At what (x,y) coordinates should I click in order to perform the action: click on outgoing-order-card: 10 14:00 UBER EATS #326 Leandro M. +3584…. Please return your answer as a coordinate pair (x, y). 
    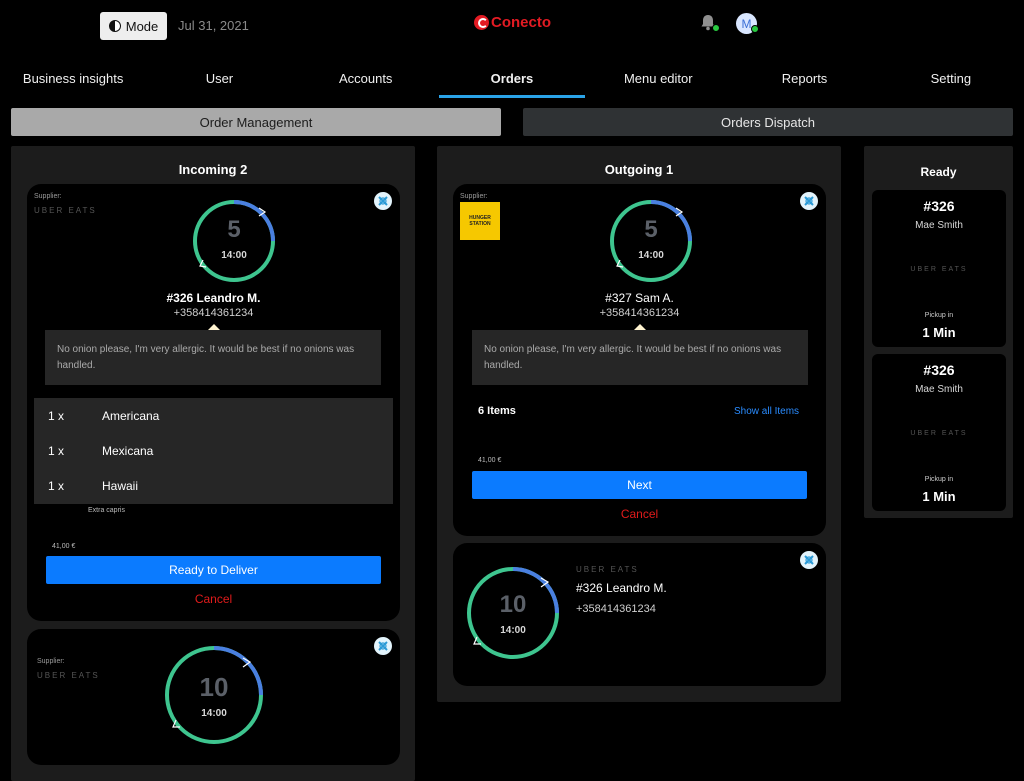
    Looking at the image, I should click on (639, 614).